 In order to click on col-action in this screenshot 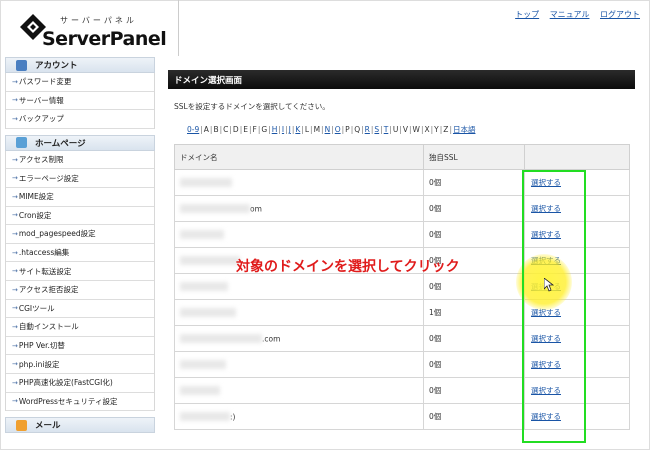, I will do `click(577, 157)`.